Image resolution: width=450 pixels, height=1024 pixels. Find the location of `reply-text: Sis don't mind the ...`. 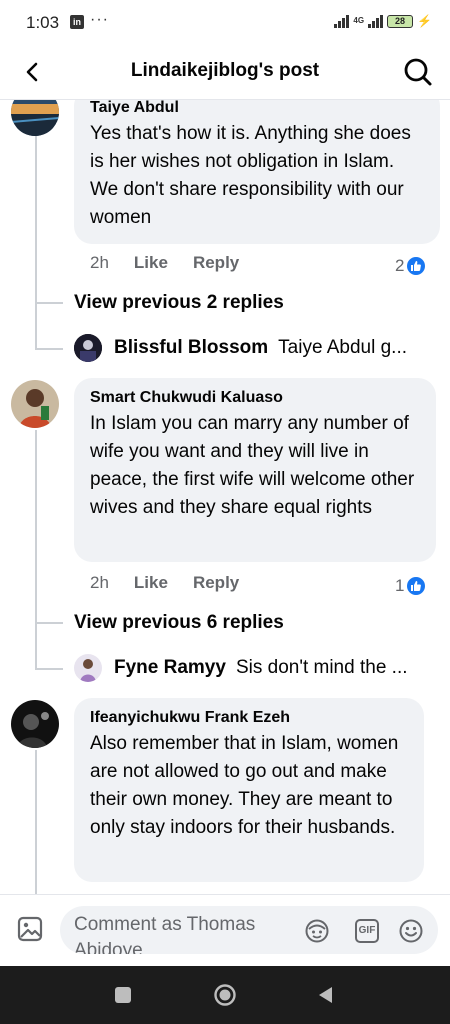

reply-text: Sis don't mind the ... is located at coordinates (321, 667).